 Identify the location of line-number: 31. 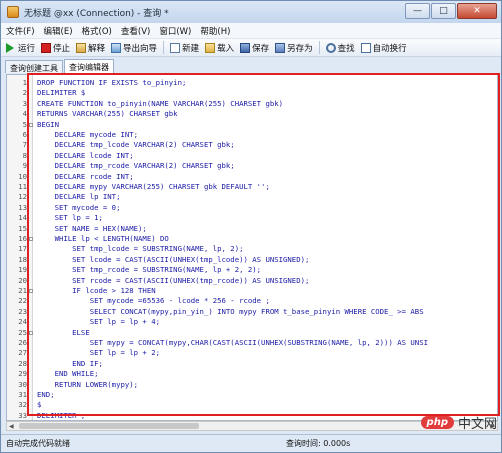
(22, 394).